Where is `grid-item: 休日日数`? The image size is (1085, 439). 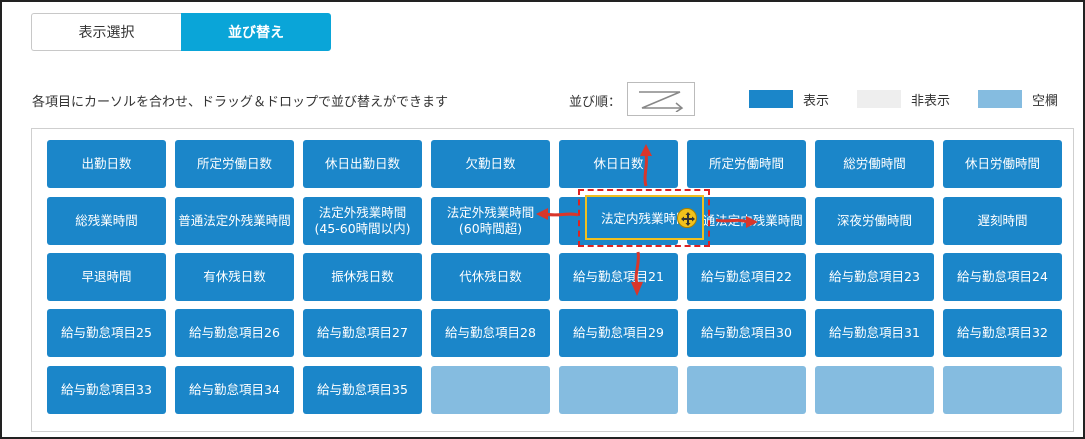 grid-item: 休日日数 is located at coordinates (618, 164).